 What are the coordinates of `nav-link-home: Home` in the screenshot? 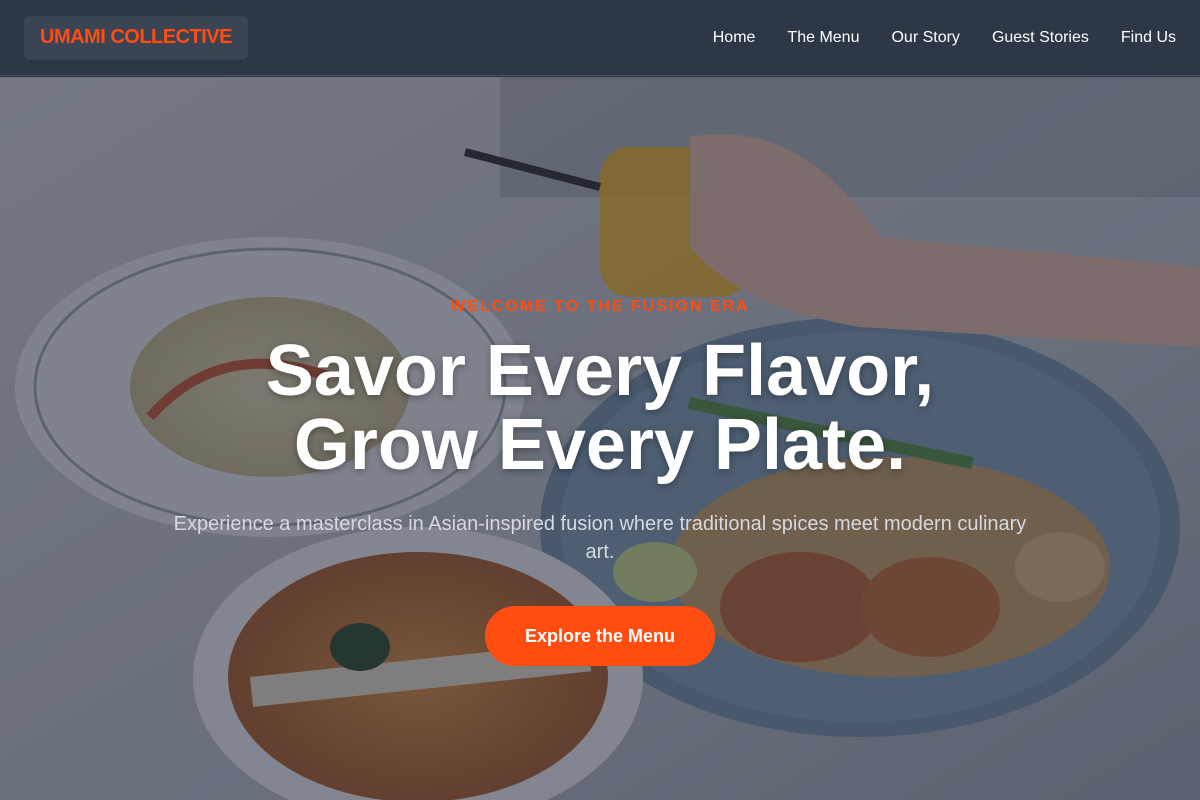 It's located at (734, 38).